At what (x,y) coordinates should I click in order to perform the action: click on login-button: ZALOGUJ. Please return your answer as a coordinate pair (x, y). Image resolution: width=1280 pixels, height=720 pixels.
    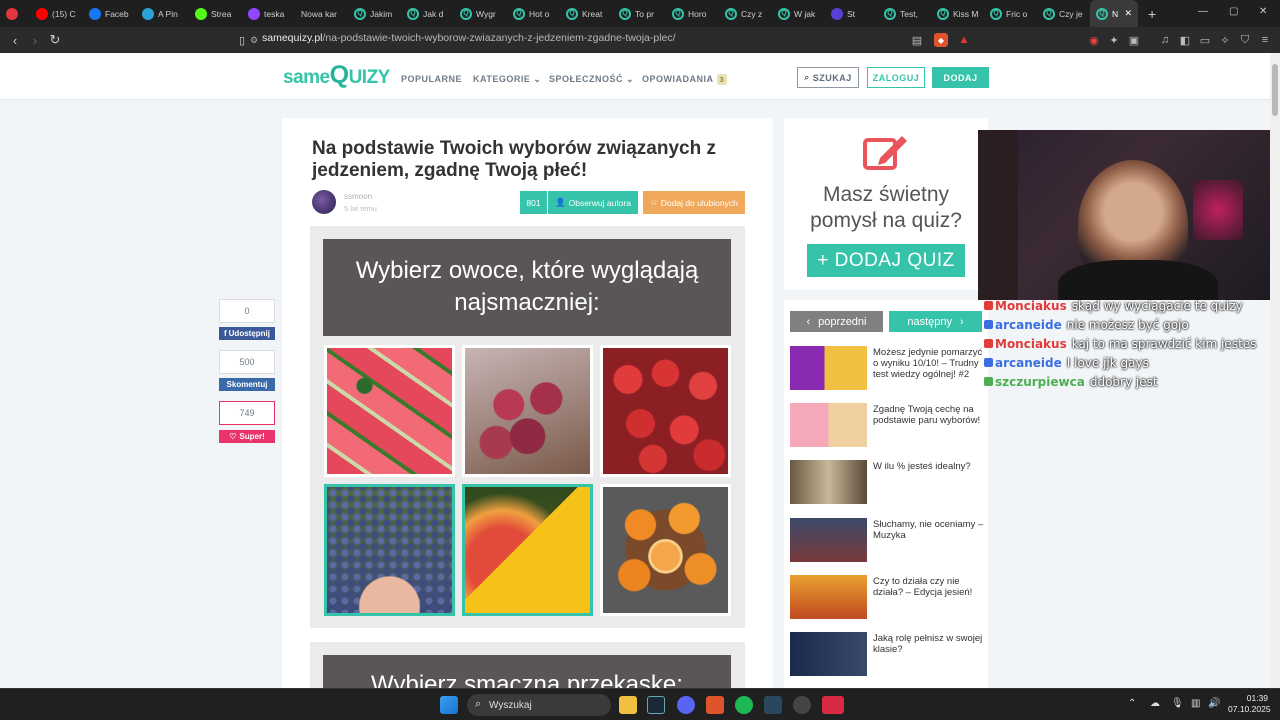
    Looking at the image, I should click on (896, 77).